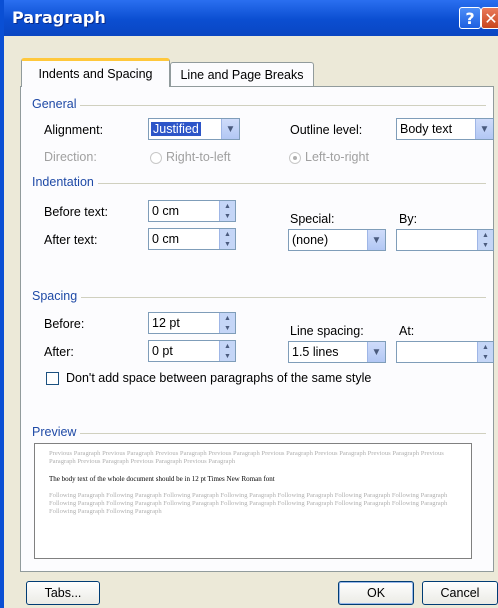  Describe the element at coordinates (192, 239) in the screenshot. I see `after-text-spinner: 0 cm ▲ ▼` at that location.